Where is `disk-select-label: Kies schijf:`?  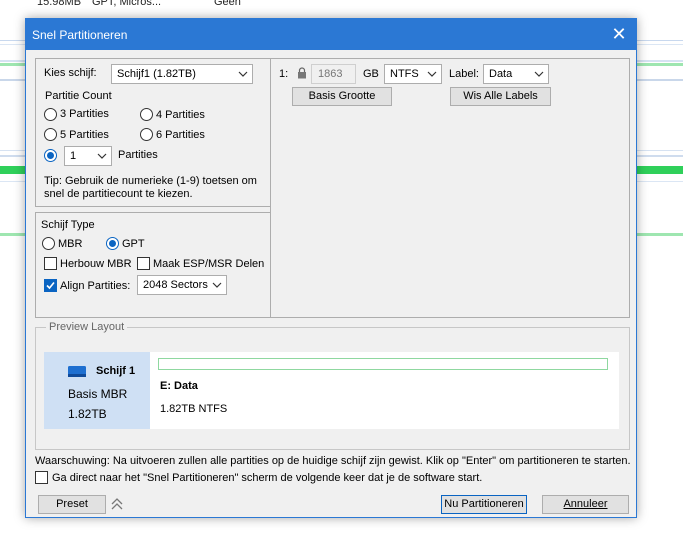 disk-select-label: Kies schijf: is located at coordinates (70, 73).